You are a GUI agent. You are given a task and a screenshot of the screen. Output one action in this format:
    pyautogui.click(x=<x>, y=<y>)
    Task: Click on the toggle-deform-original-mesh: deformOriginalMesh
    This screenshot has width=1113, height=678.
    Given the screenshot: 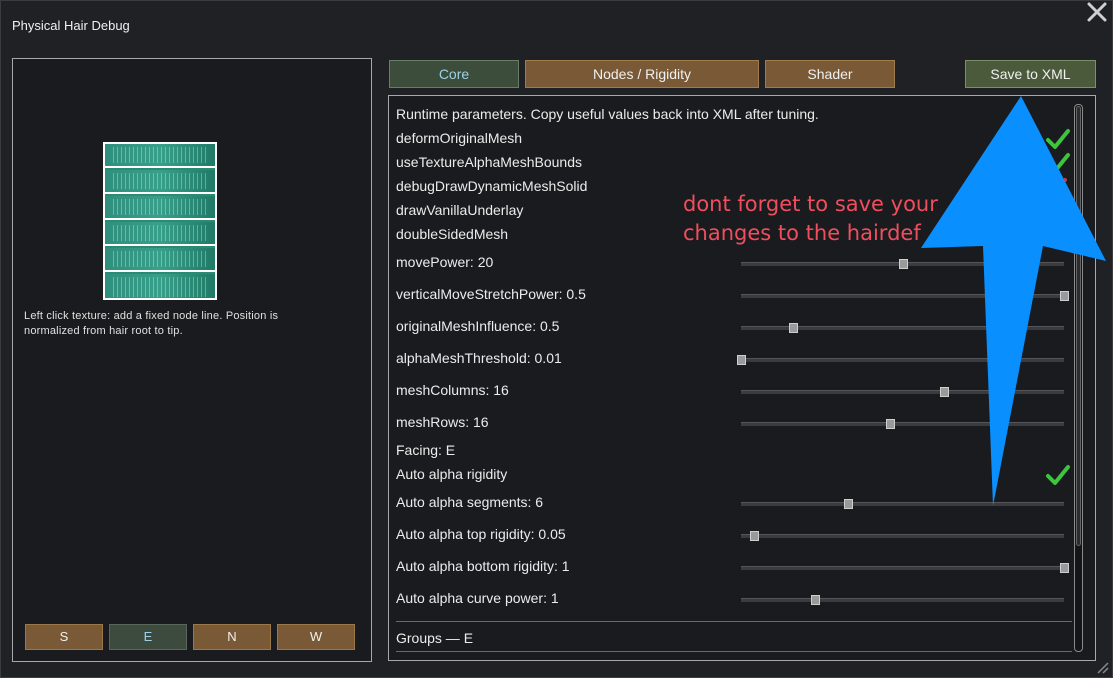 What is the action you would take?
    pyautogui.click(x=459, y=138)
    